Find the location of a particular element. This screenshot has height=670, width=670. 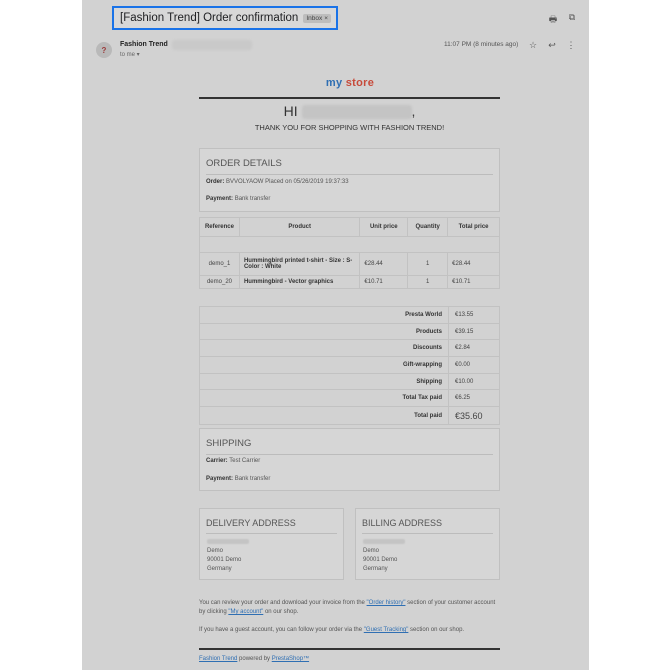

billing-address-lines: Demo 90001 Demo Germany is located at coordinates (380, 560).